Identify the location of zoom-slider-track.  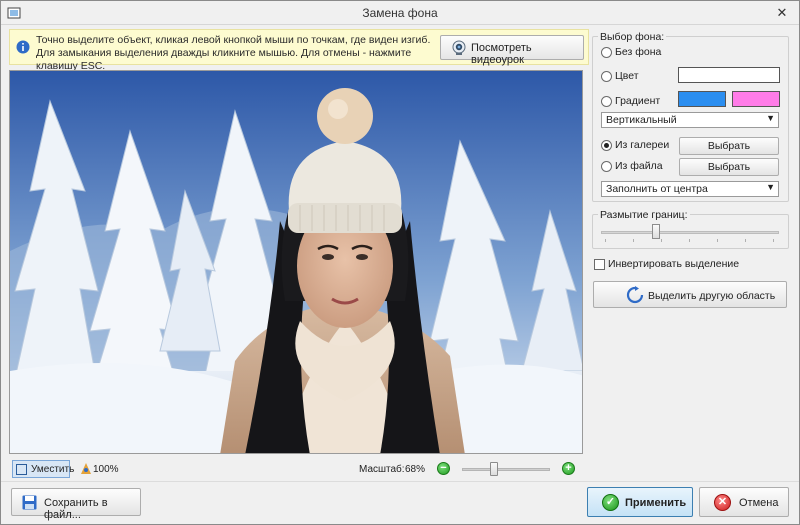
(506, 469).